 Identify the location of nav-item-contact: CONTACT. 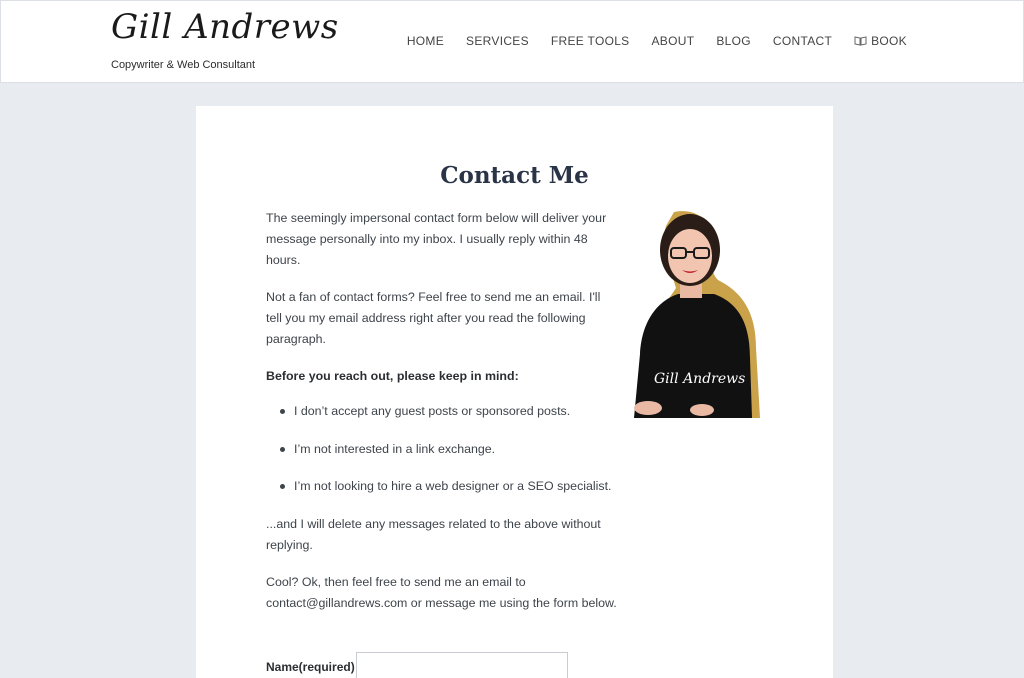
(802, 41).